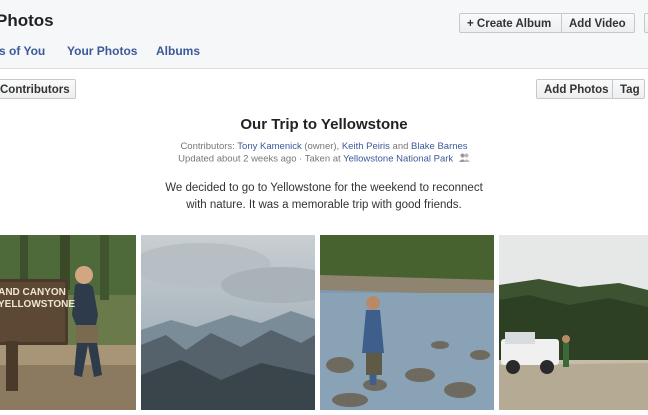  What do you see at coordinates (439, 146) in the screenshot?
I see `contributor-link: Blake Barnes` at bounding box center [439, 146].